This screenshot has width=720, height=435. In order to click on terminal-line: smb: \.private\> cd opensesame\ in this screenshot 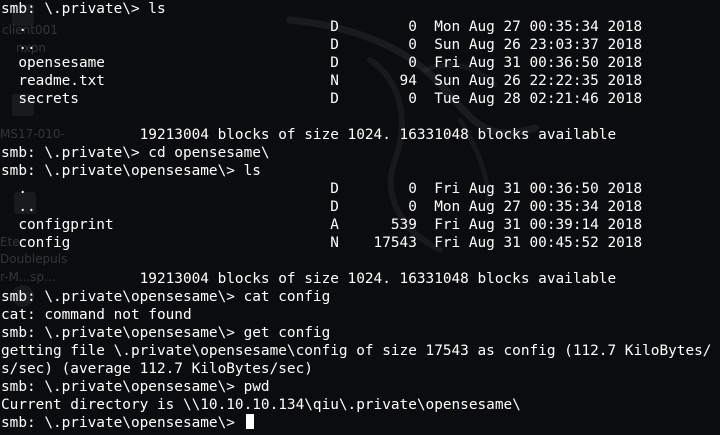, I will do `click(135, 153)`.